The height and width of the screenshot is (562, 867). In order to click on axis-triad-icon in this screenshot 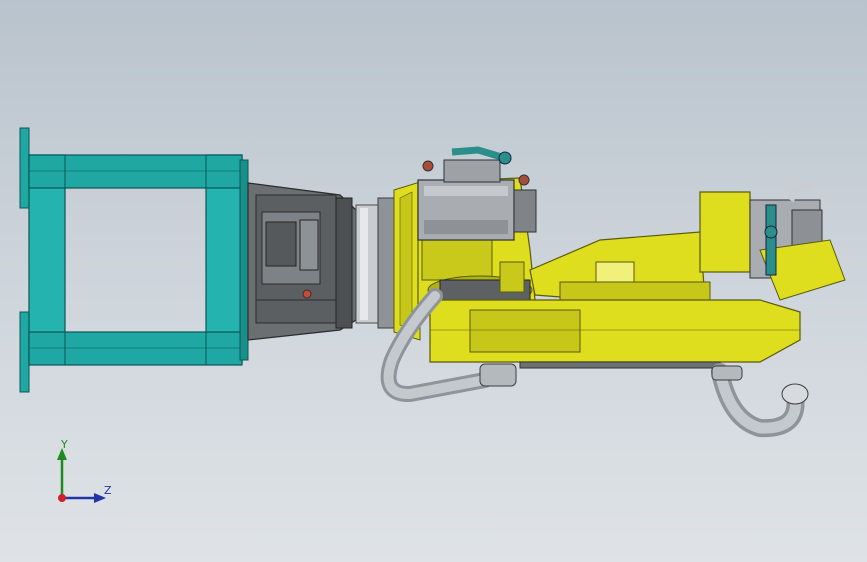, I will do `click(81, 475)`.